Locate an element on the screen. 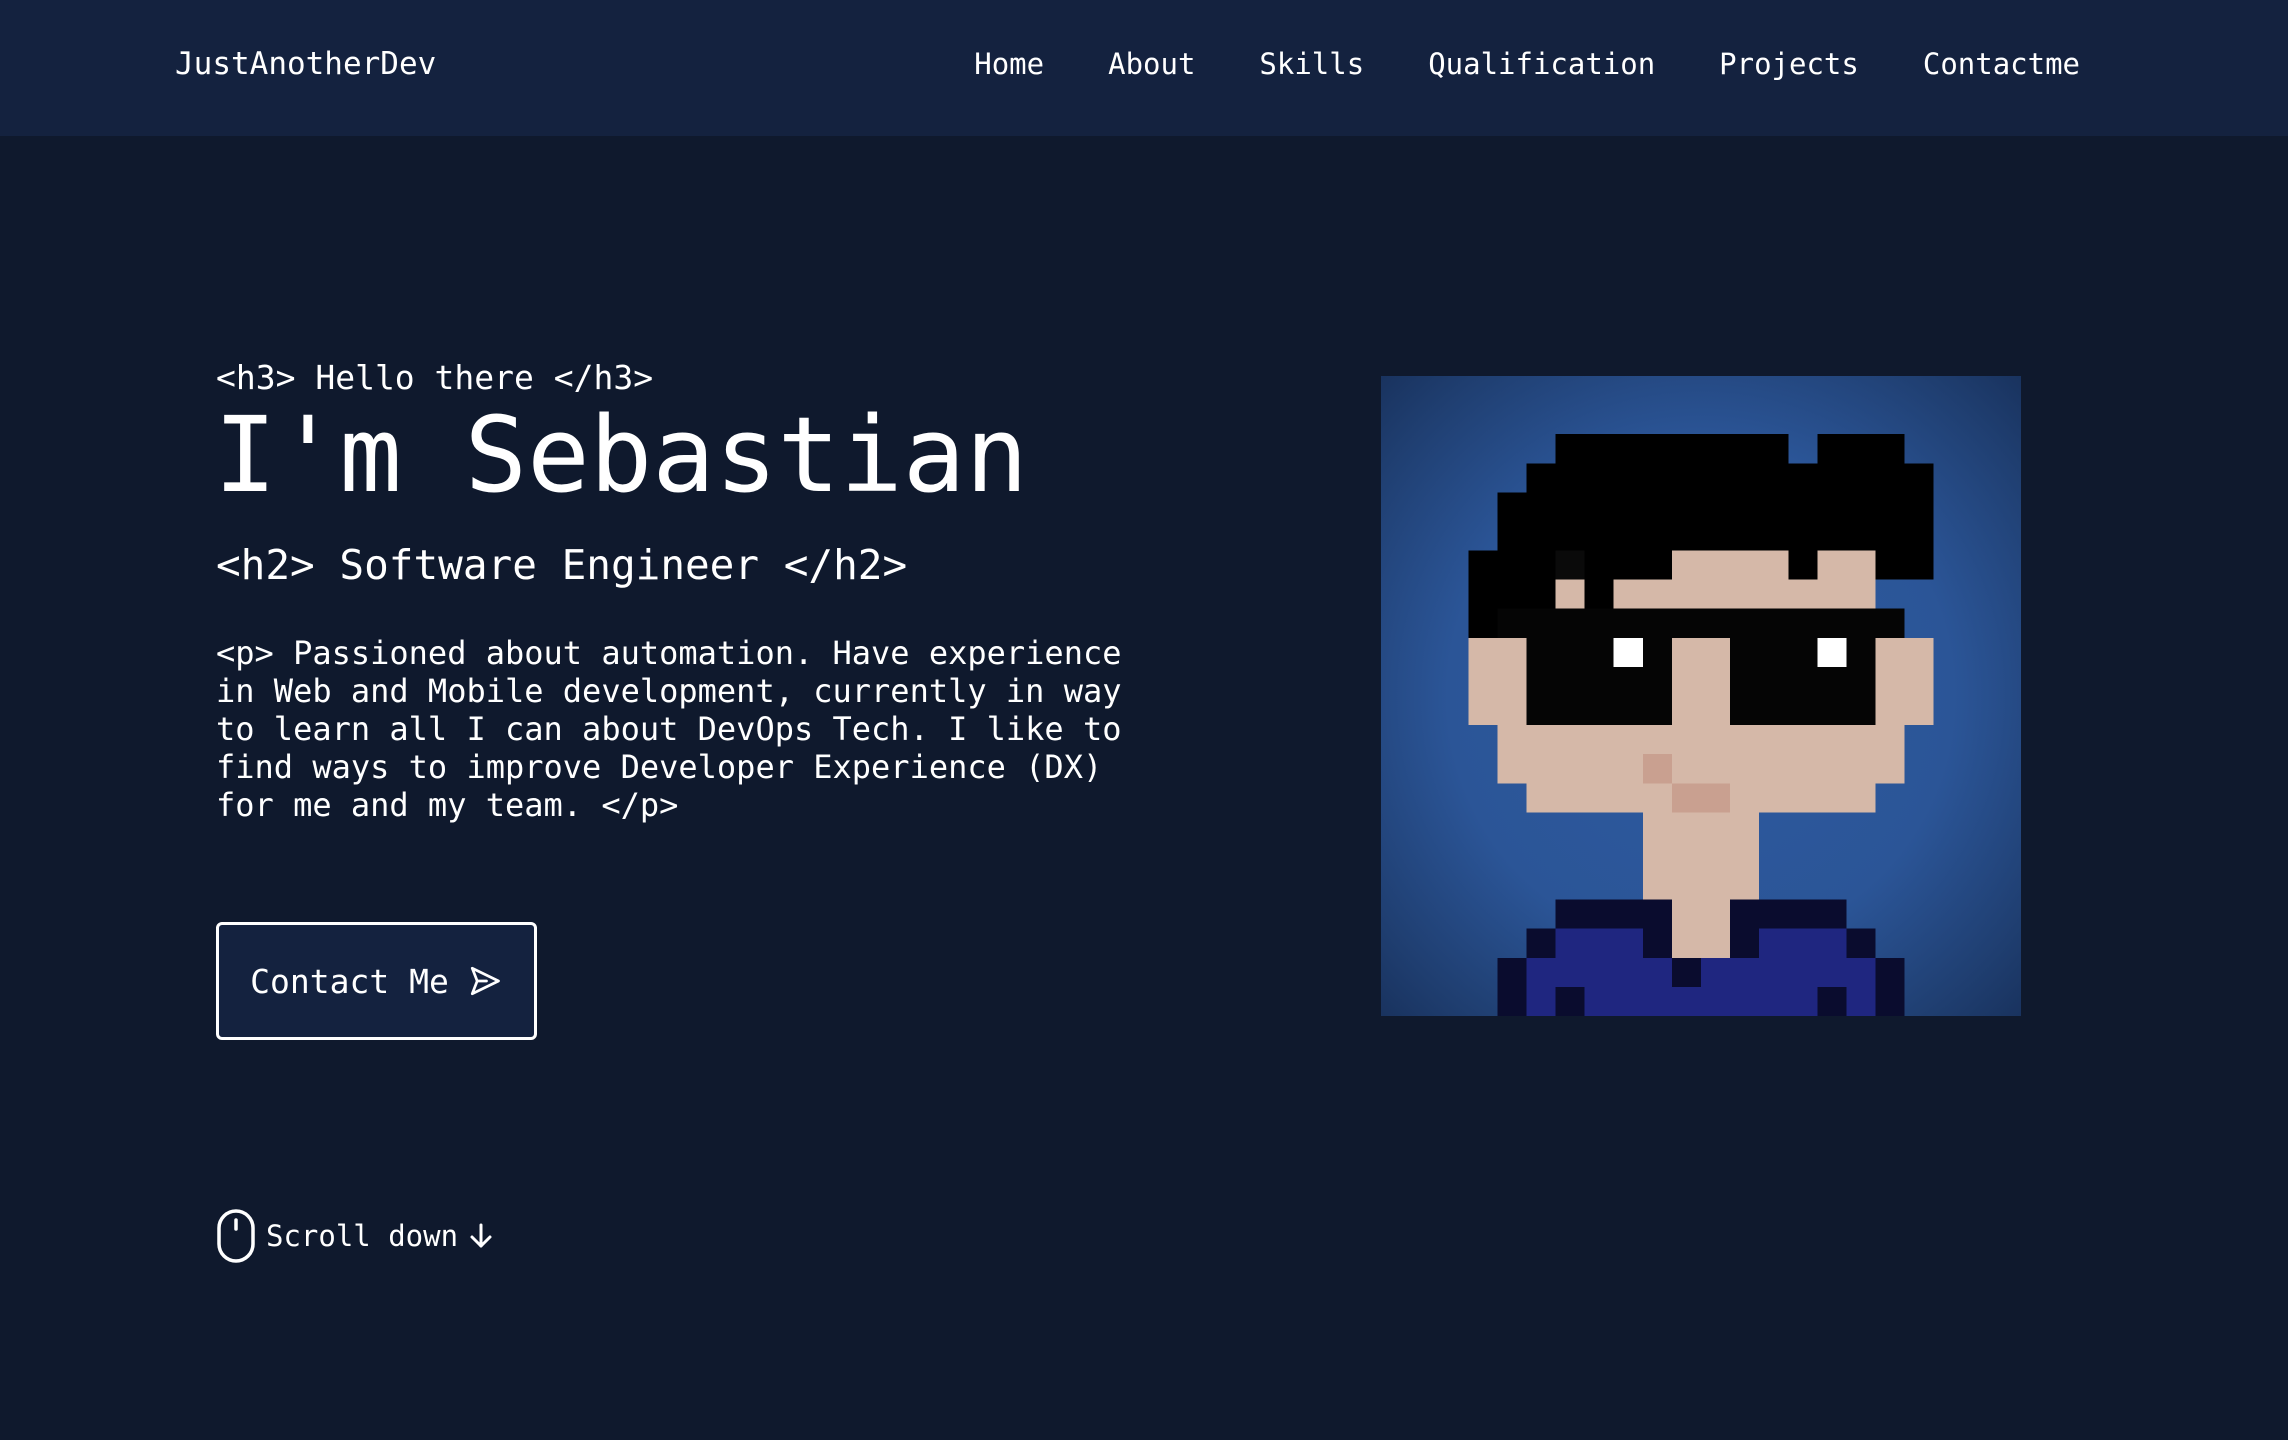 This screenshot has width=2288, height=1440. nav-home: Home is located at coordinates (1009, 64).